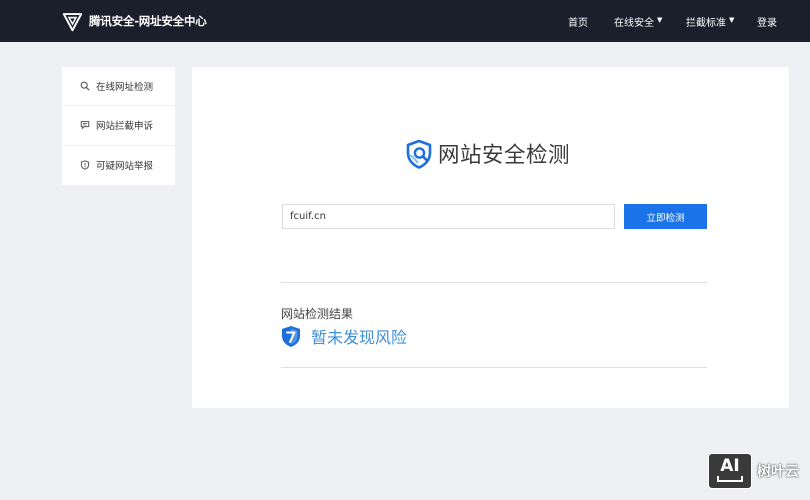 Image resolution: width=810 pixels, height=500 pixels. Describe the element at coordinates (148, 21) in the screenshot. I see `brand-name: 腾讯安全-网址安全中心` at that location.